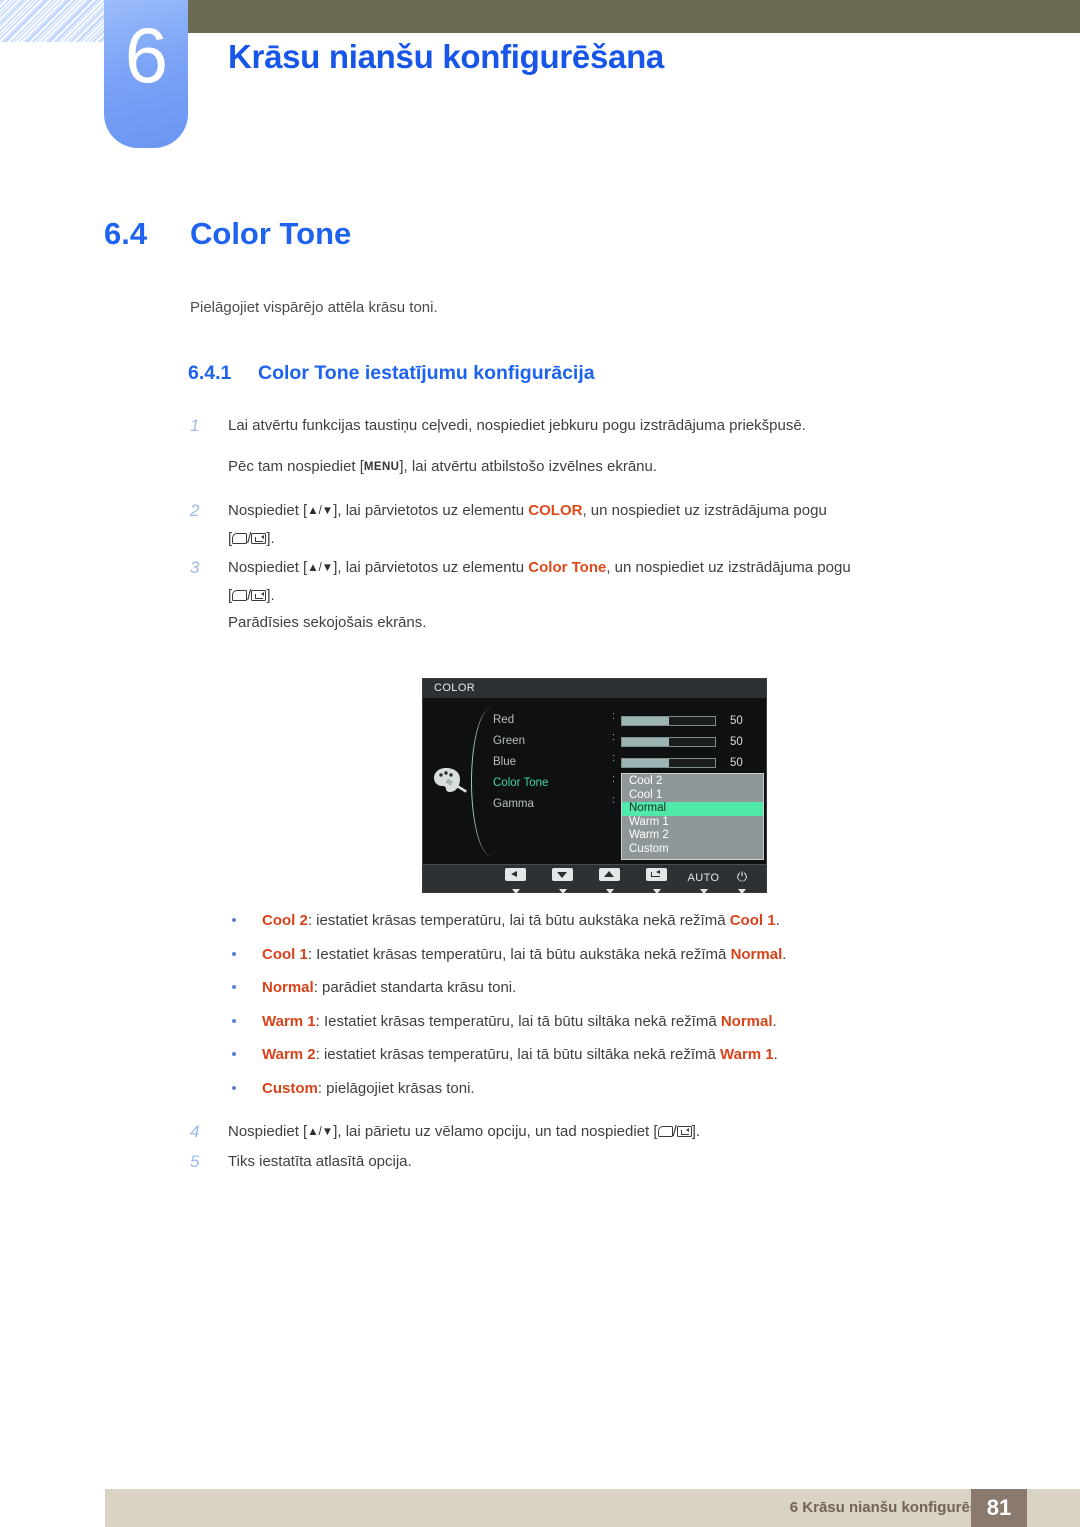 This screenshot has width=1080, height=1527. I want to click on osd-item-red: Red, so click(520, 720).